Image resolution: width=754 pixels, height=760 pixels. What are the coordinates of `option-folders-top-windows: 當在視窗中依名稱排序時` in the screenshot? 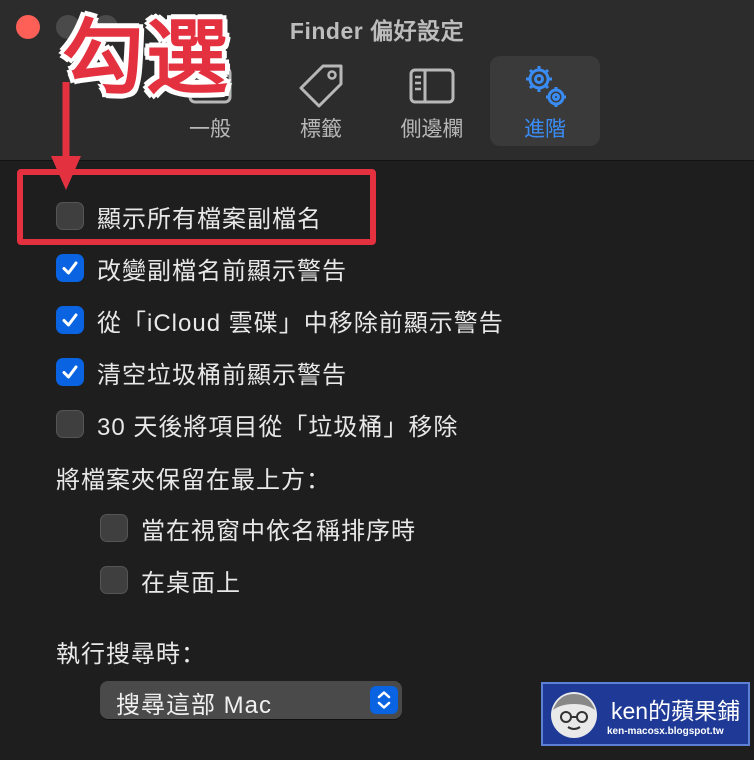 It's located at (258, 528).